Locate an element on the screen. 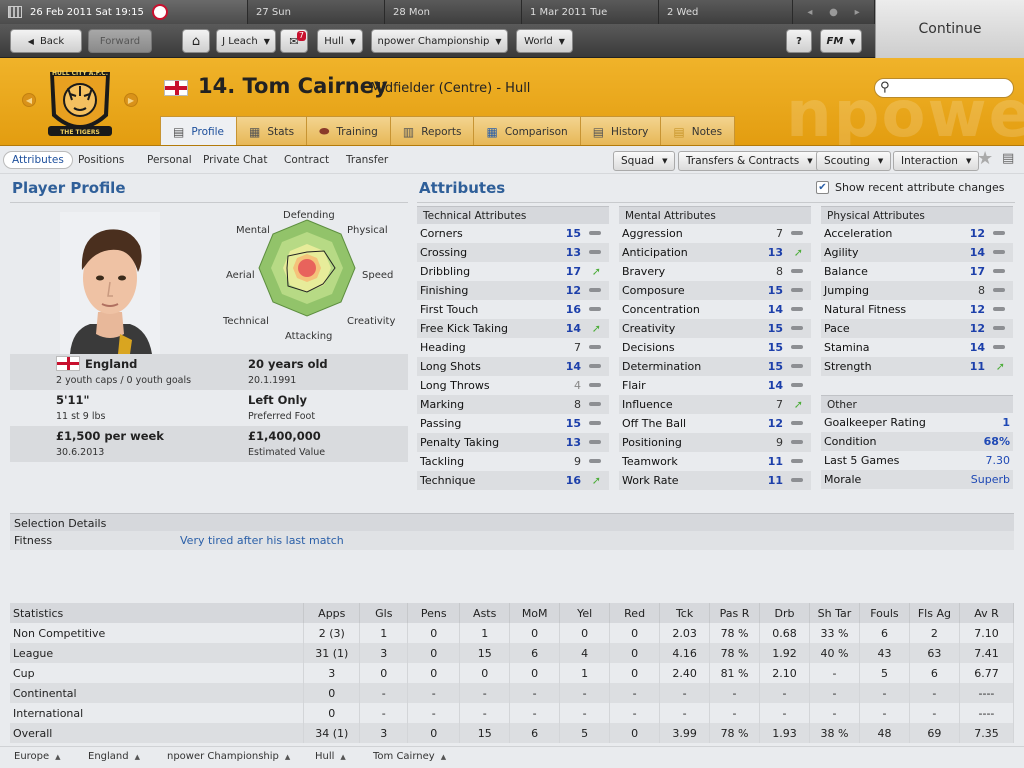 The height and width of the screenshot is (768, 1024). attribute-row: Passing 15 is located at coordinates (513, 423).